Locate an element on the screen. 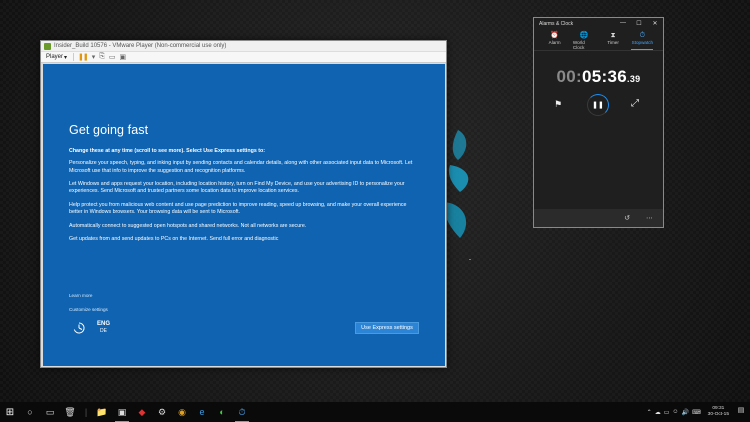 This screenshot has height=422, width=750. customize-settings-link: Customize settings is located at coordinates (88, 309).